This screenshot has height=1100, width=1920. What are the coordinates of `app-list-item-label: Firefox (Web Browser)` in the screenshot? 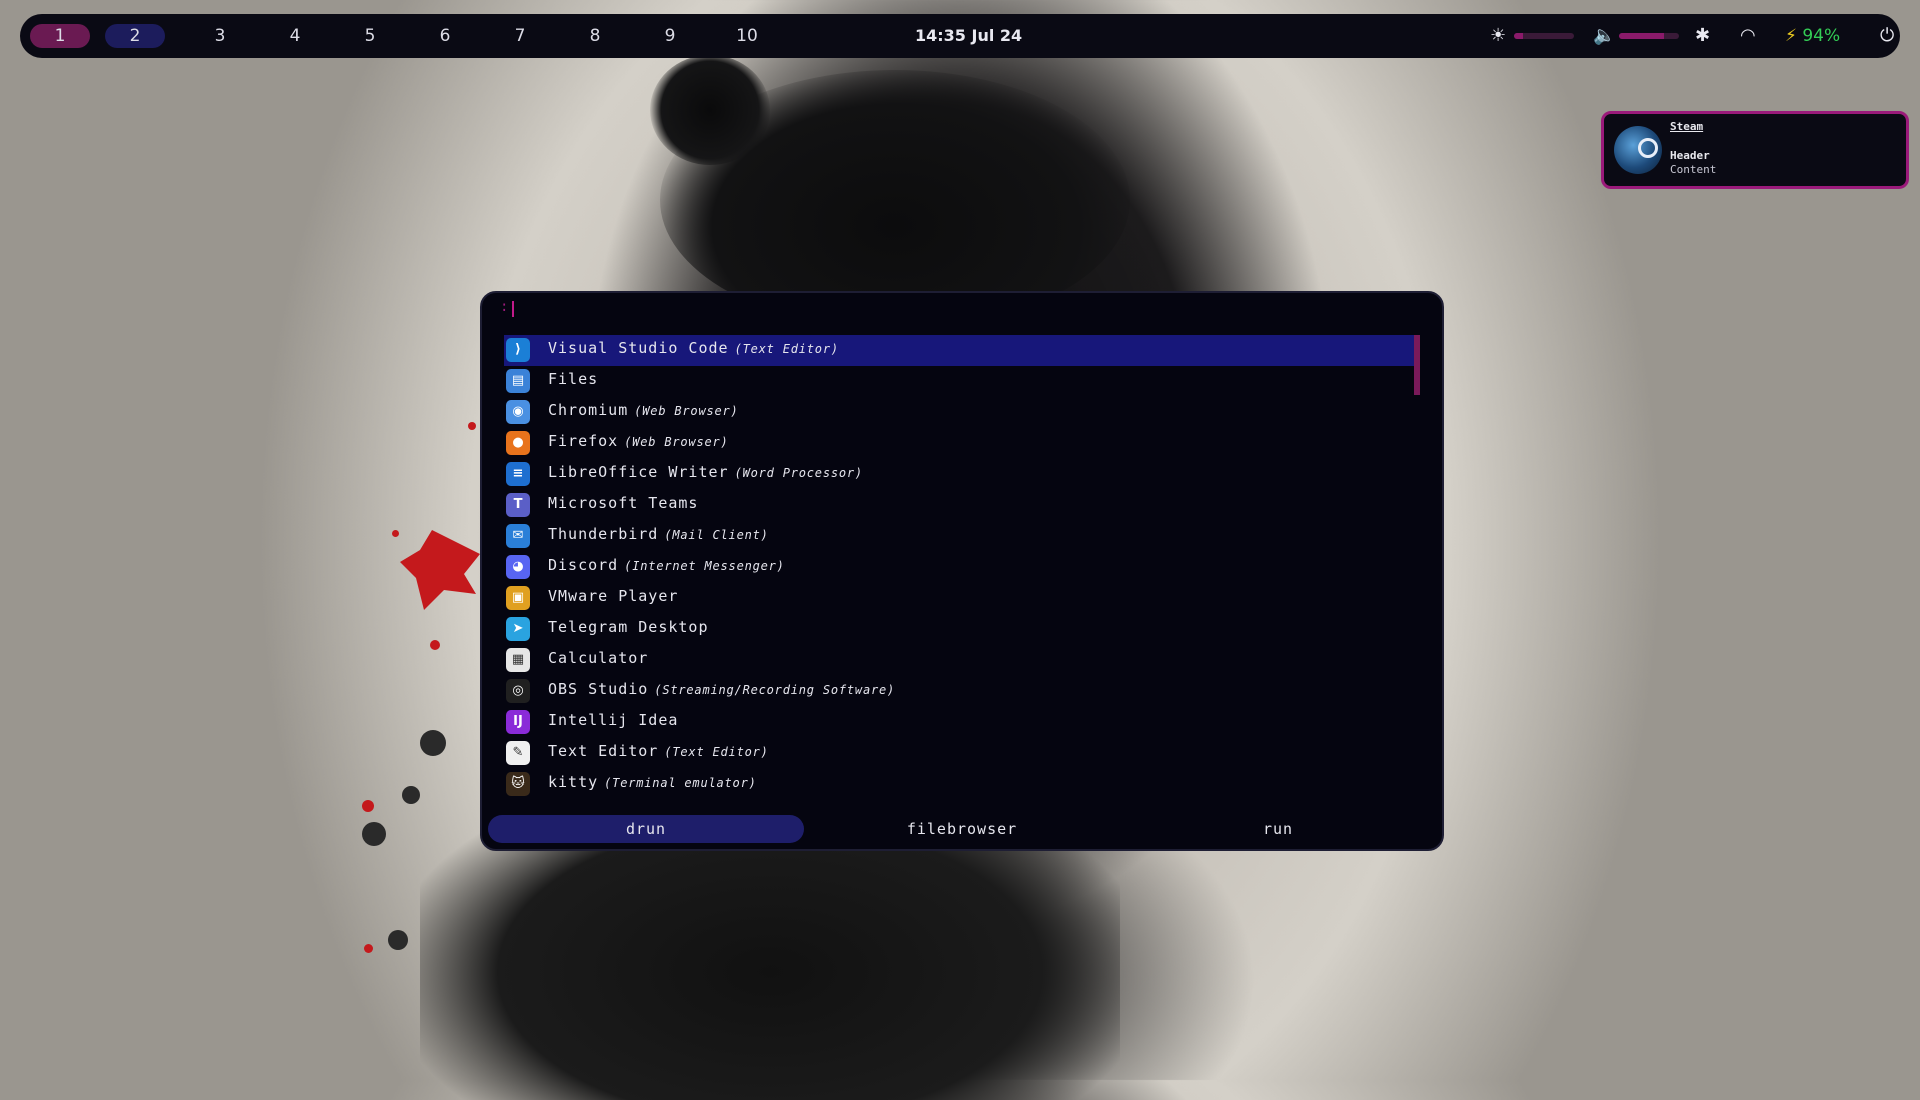 It's located at (638, 441).